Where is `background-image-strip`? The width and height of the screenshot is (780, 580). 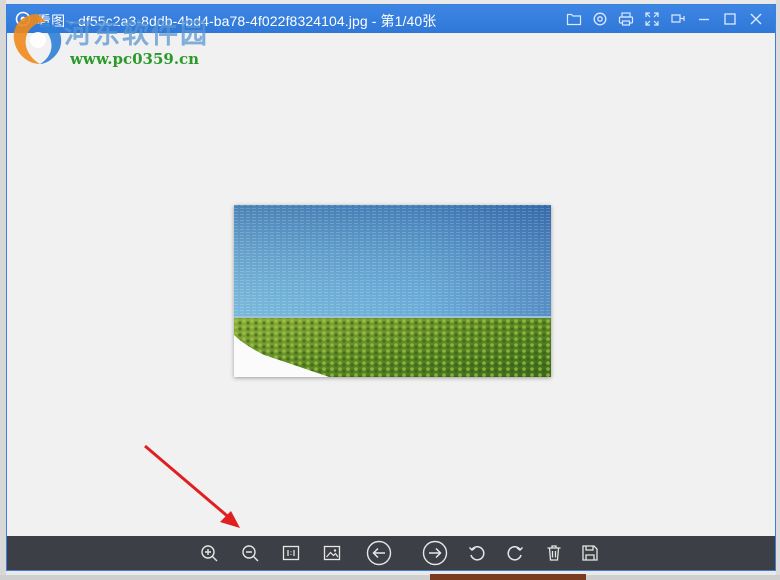
background-image-strip is located at coordinates (508, 577).